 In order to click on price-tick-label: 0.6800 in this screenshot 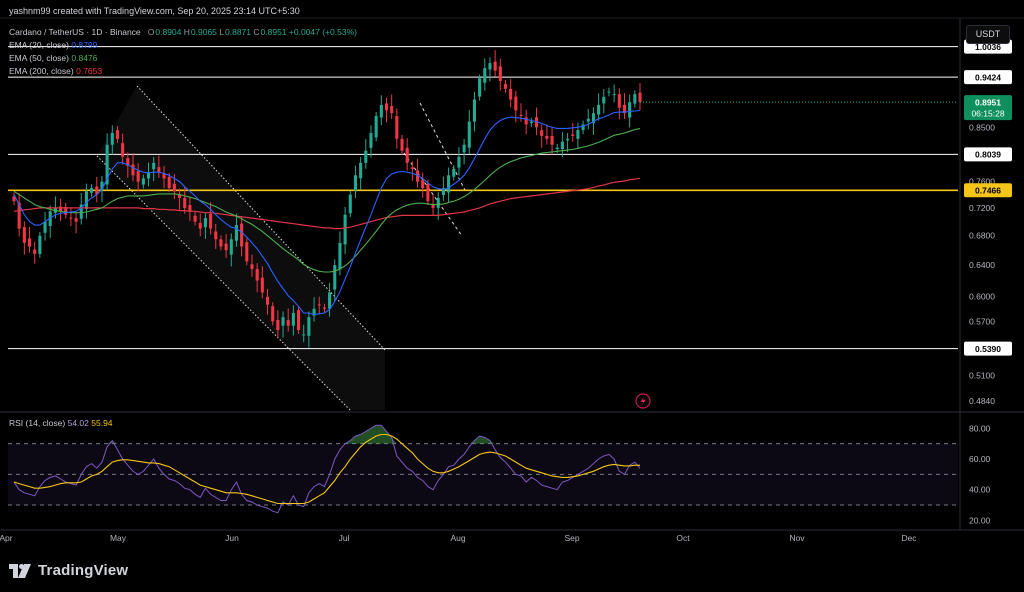, I will do `click(982, 236)`.